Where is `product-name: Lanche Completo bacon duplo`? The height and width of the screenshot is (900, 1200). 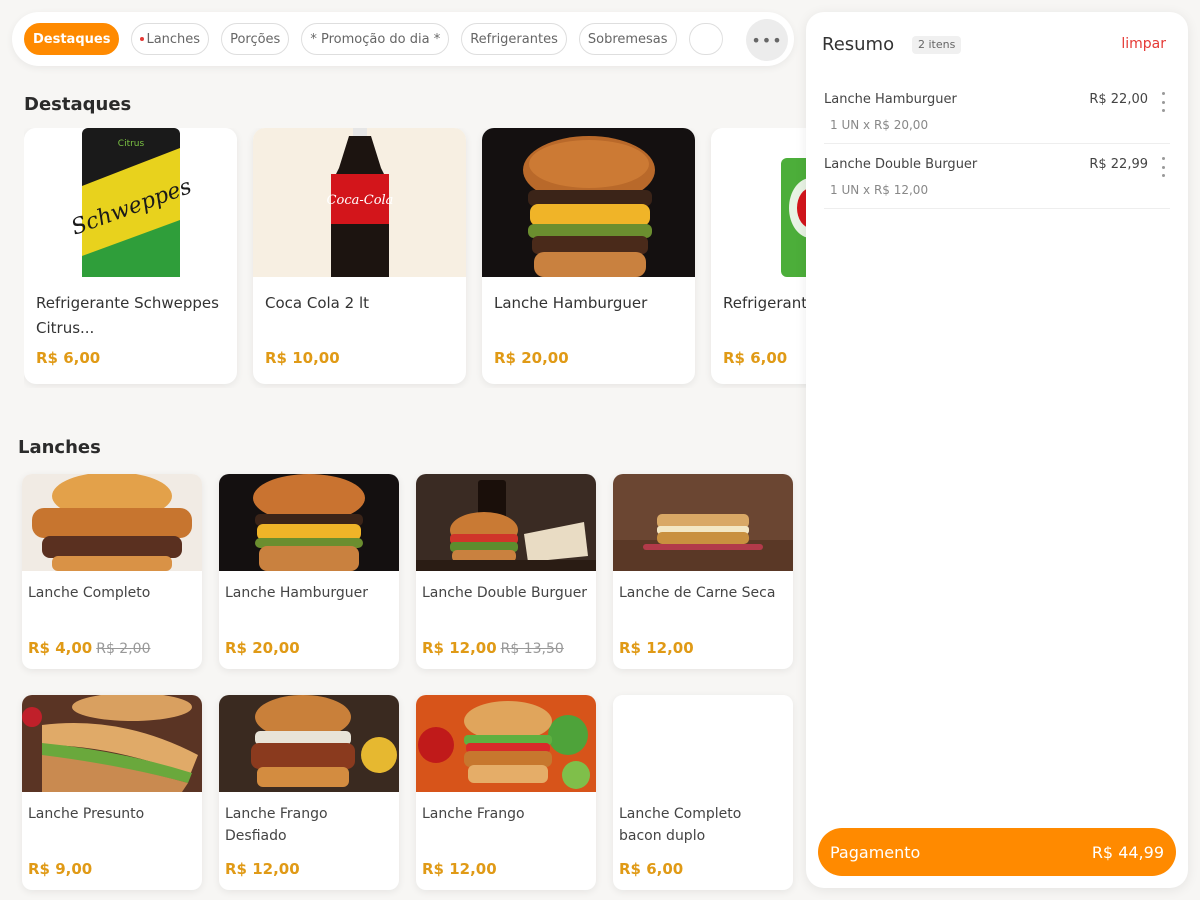
product-name: Lanche Completo bacon duplo is located at coordinates (680, 825).